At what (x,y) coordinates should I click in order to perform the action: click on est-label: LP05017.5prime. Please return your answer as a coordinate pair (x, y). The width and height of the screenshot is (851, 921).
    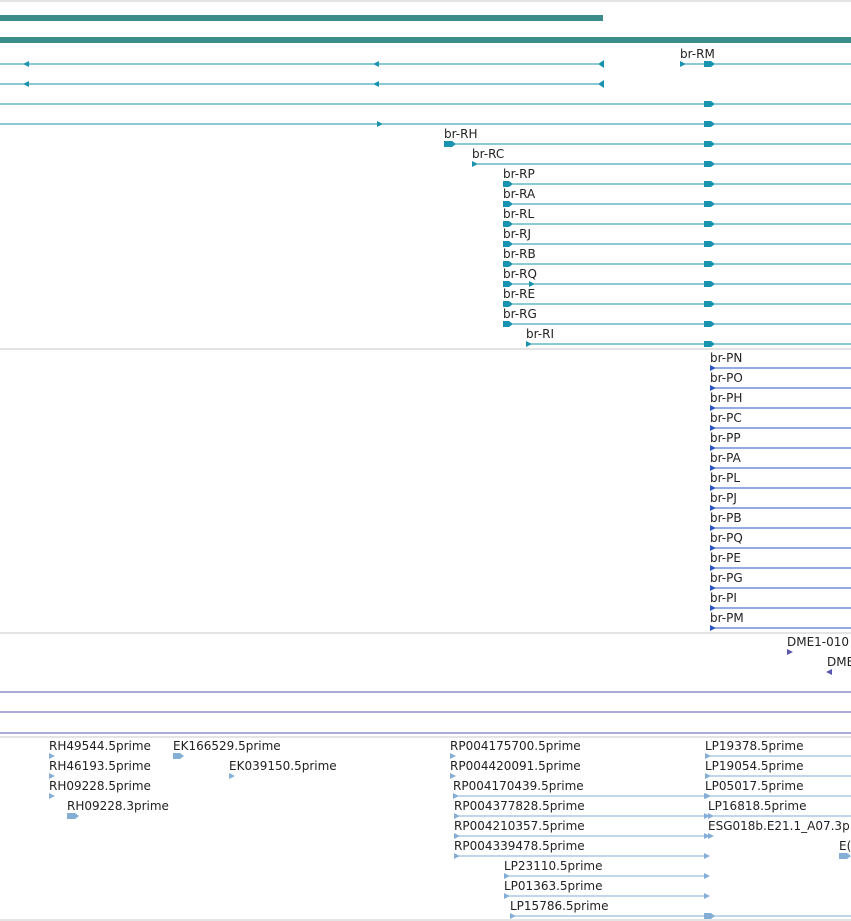
    Looking at the image, I should click on (754, 786).